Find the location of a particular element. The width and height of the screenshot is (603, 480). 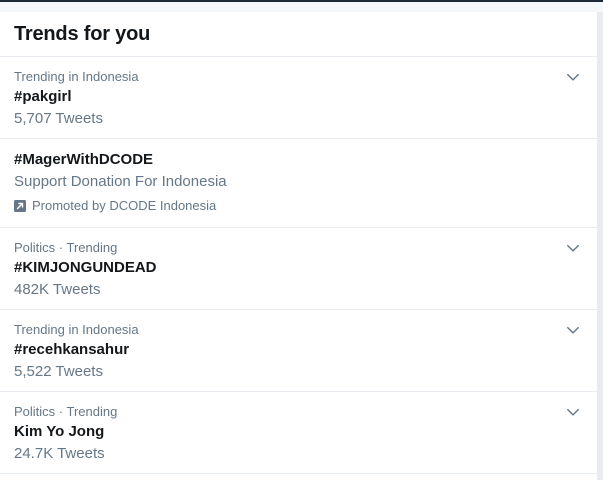

trend-name: #MagerWithDCODE is located at coordinates (84, 159).